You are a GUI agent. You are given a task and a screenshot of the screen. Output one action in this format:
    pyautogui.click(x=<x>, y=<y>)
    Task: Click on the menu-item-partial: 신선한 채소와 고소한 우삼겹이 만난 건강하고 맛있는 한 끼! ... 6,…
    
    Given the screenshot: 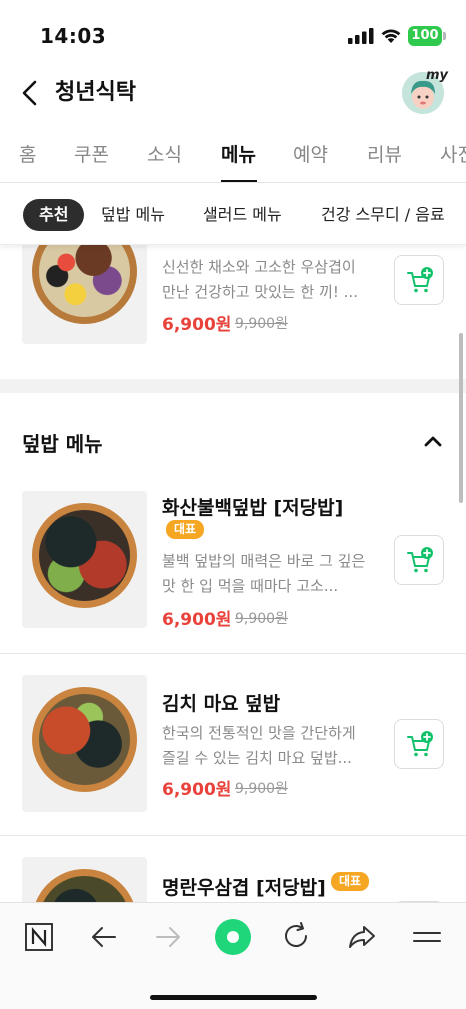 What is the action you would take?
    pyautogui.click(x=233, y=305)
    